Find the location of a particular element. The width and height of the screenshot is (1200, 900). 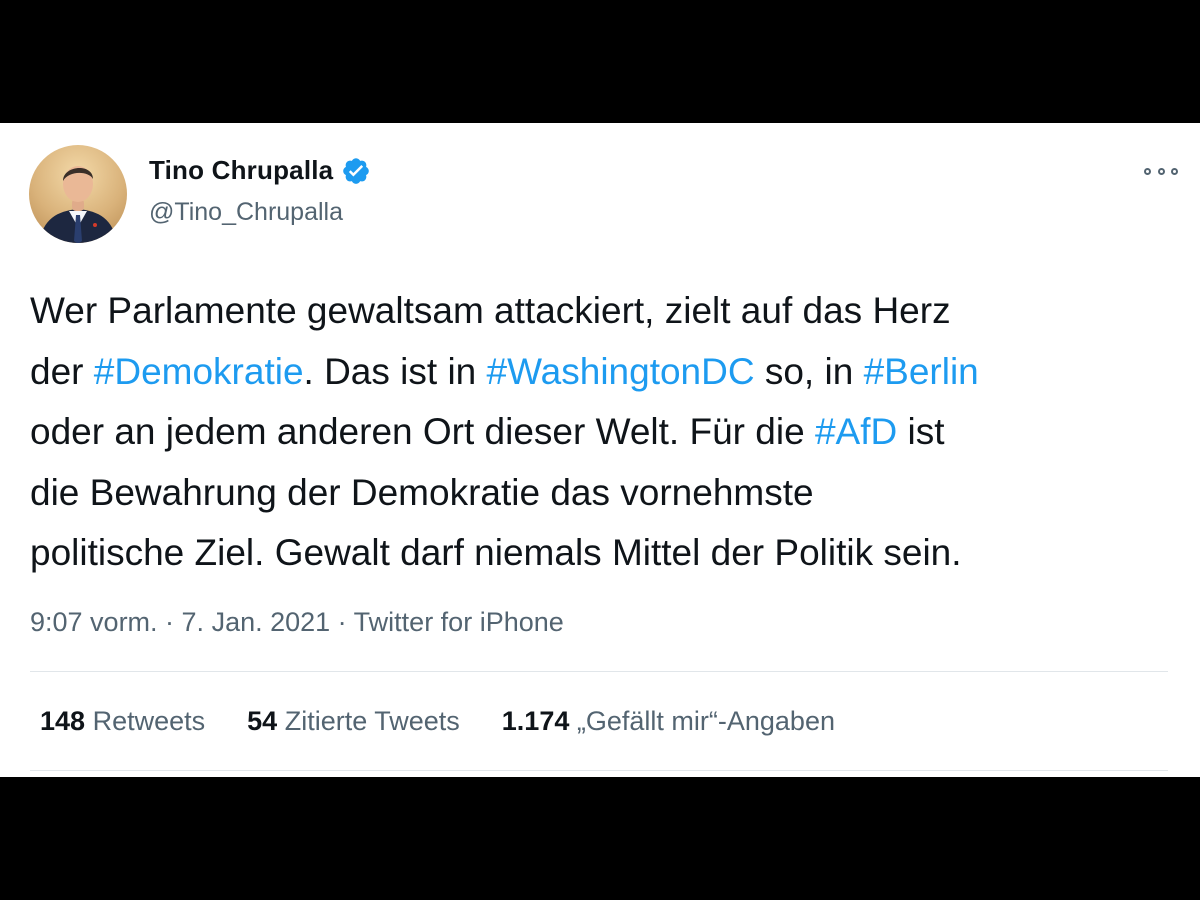

author-handle: @Tino_Chrupalla is located at coordinates (246, 212).